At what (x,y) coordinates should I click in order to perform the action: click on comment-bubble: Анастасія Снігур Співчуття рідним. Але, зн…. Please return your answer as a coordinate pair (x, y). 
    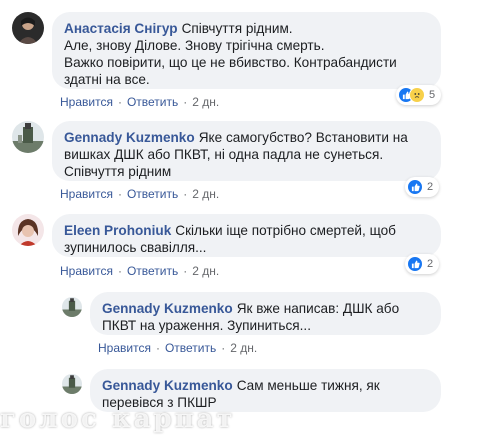
    Looking at the image, I should click on (246, 50).